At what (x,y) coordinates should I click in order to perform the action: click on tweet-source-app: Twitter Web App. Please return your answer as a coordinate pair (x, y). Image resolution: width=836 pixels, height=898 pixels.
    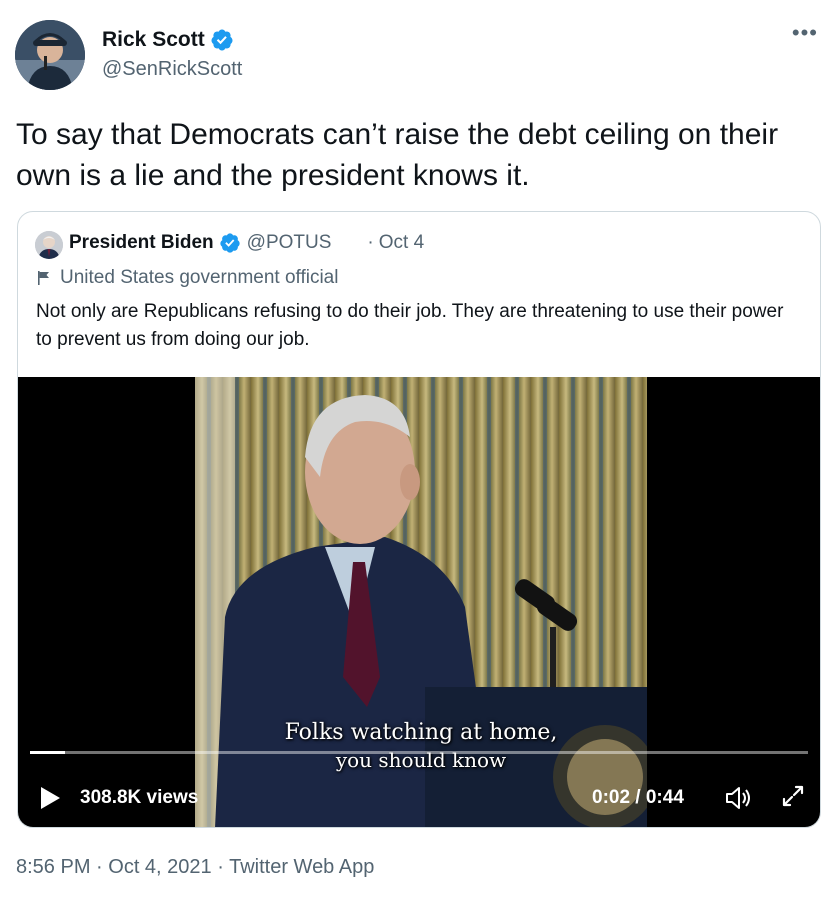
    Looking at the image, I should click on (301, 867).